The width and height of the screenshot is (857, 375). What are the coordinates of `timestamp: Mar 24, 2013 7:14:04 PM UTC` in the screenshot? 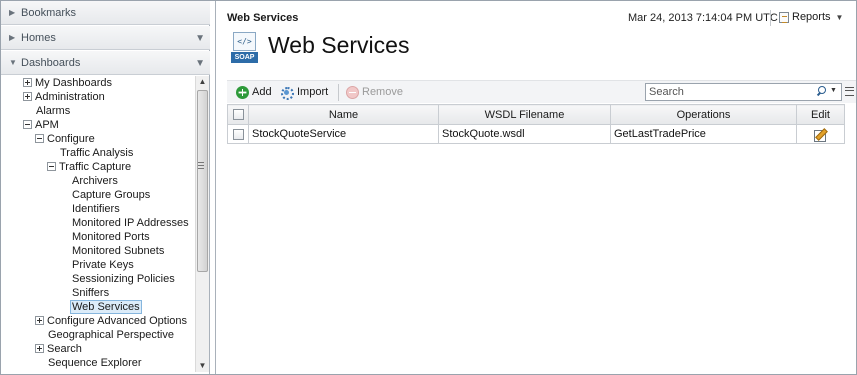 It's located at (703, 18).